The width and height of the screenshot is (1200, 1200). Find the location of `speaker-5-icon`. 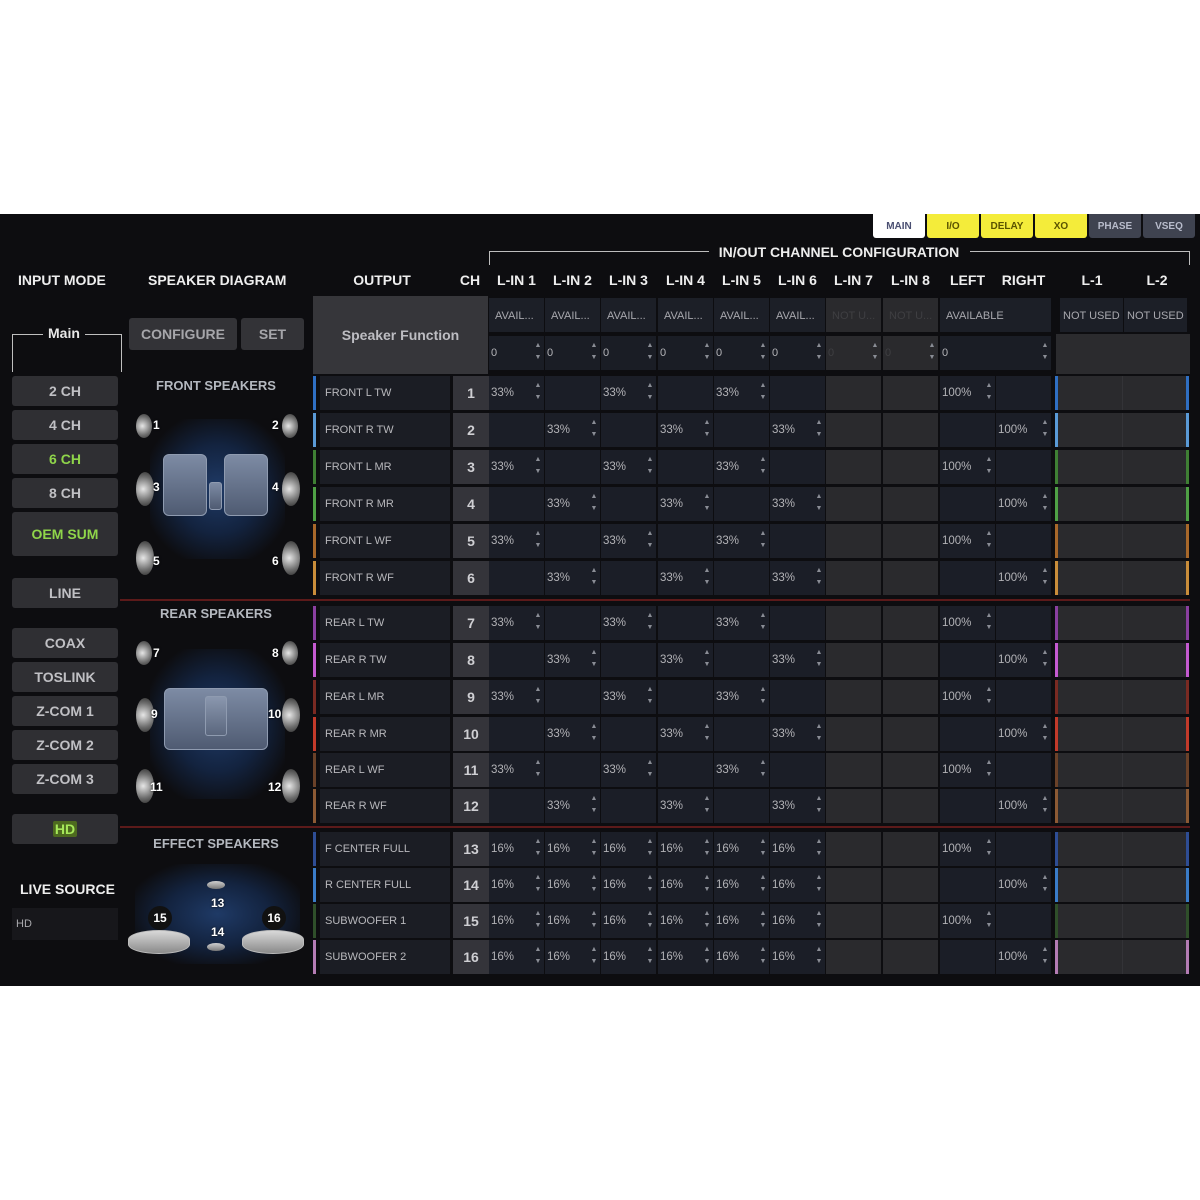

speaker-5-icon is located at coordinates (145, 558).